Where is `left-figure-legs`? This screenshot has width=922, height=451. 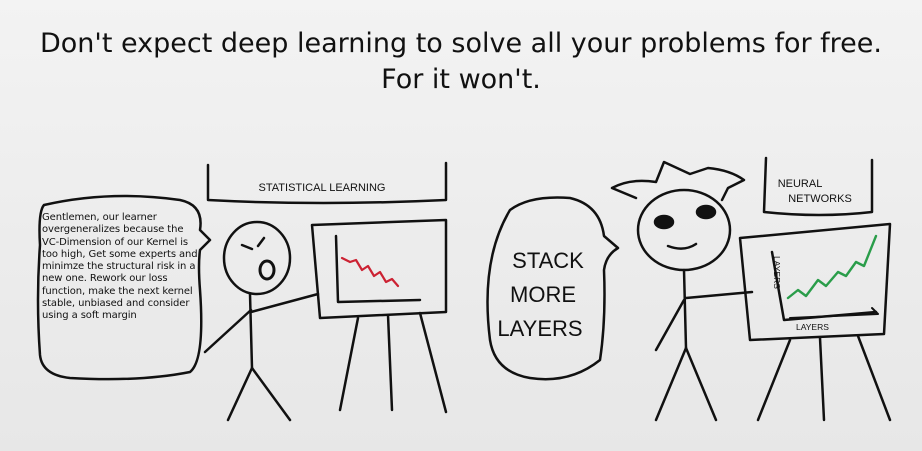 left-figure-legs is located at coordinates (259, 394).